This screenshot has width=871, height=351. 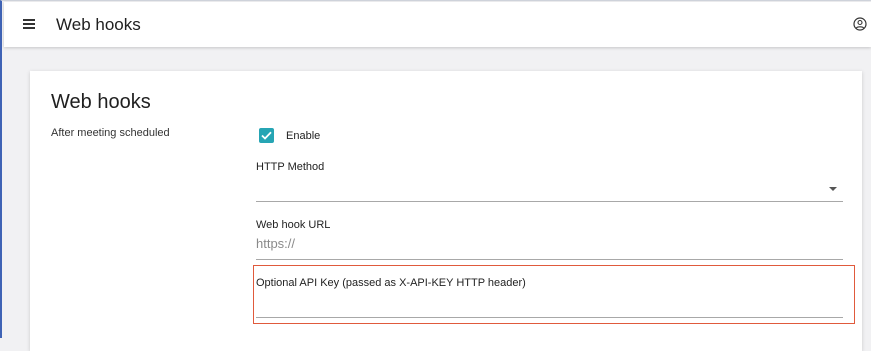 I want to click on enable-checkbox, so click(x=266, y=135).